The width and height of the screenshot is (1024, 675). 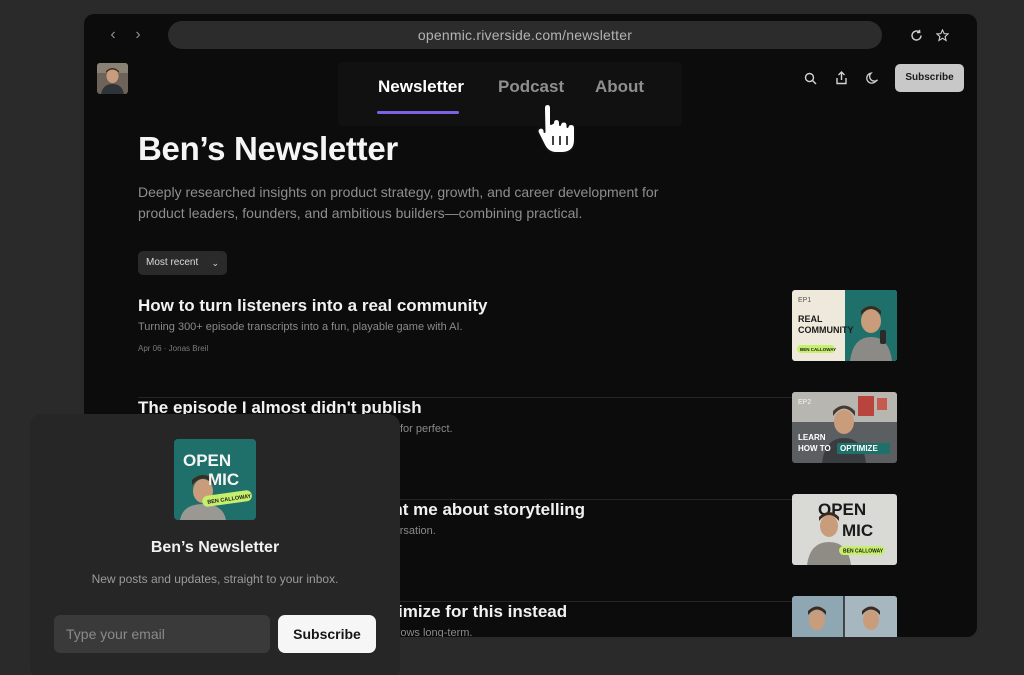 I want to click on browser-toolbar: ‹ › openmic.riverside.com/newsletter, so click(x=530, y=35).